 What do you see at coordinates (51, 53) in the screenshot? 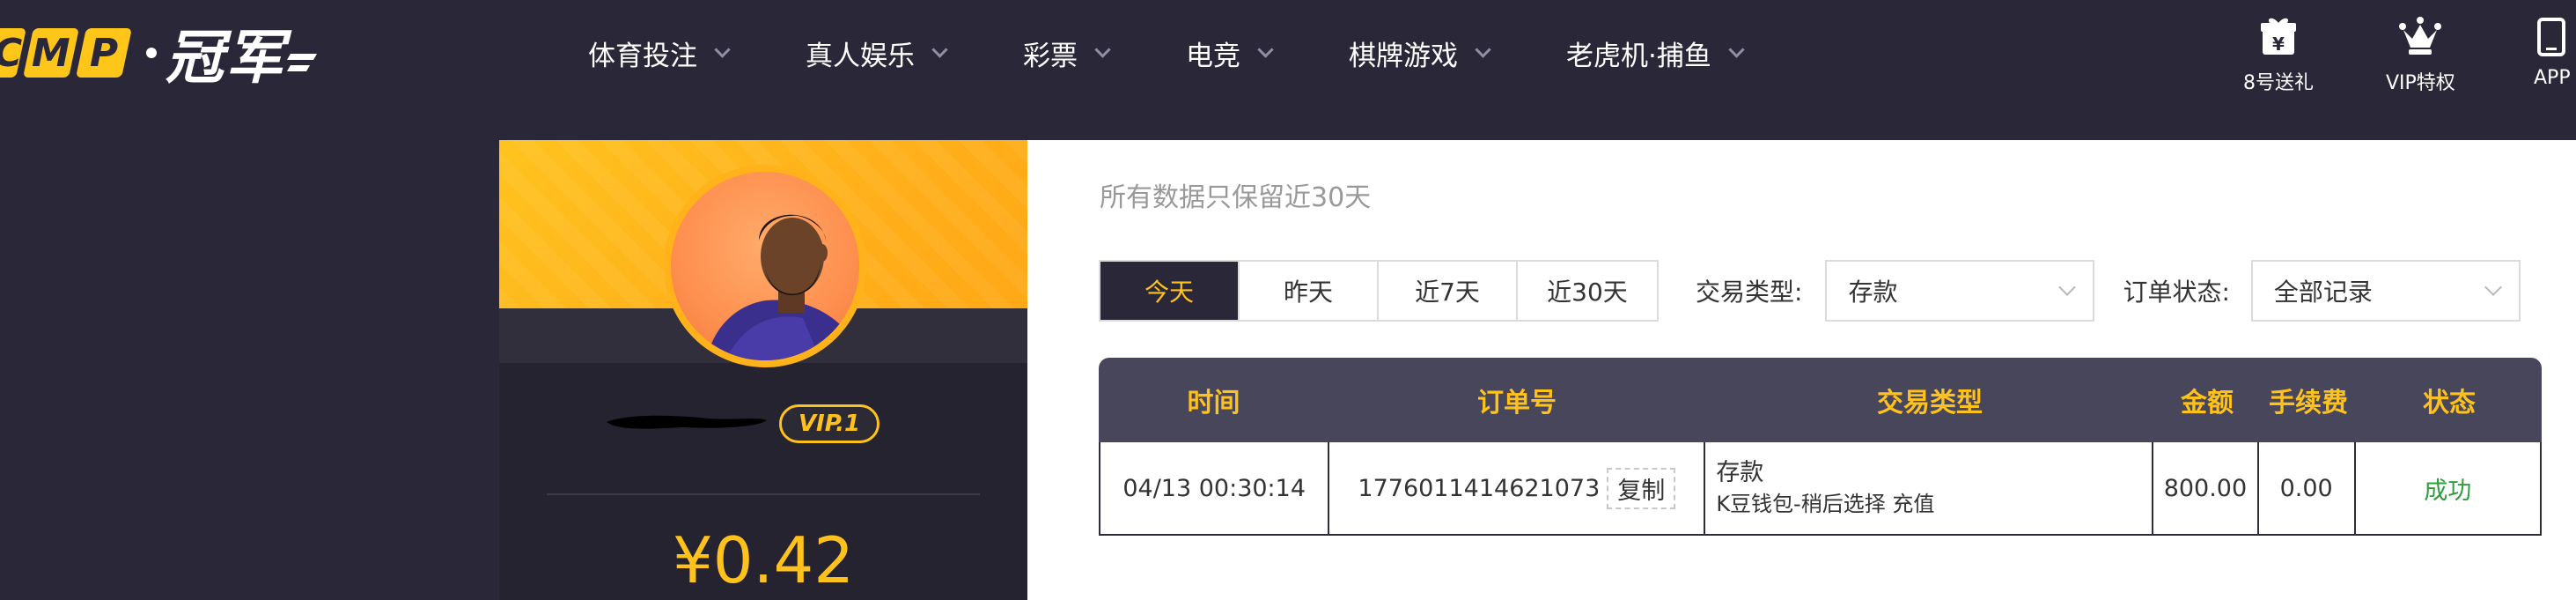
I see `logo-letter-tile: M` at bounding box center [51, 53].